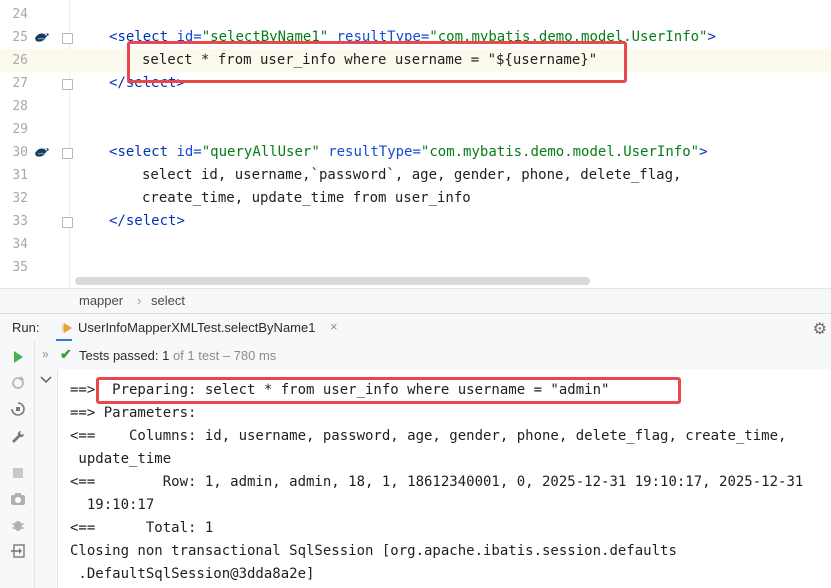 This screenshot has height=588, width=831. What do you see at coordinates (20, 83) in the screenshot?
I see `line-number: 27` at bounding box center [20, 83].